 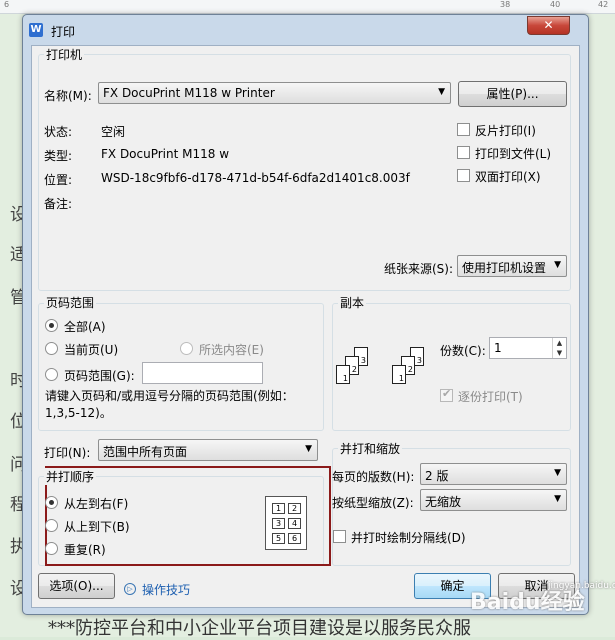 What do you see at coordinates (91, 349) in the screenshot?
I see `range-current-label: 当前页(U)` at bounding box center [91, 349].